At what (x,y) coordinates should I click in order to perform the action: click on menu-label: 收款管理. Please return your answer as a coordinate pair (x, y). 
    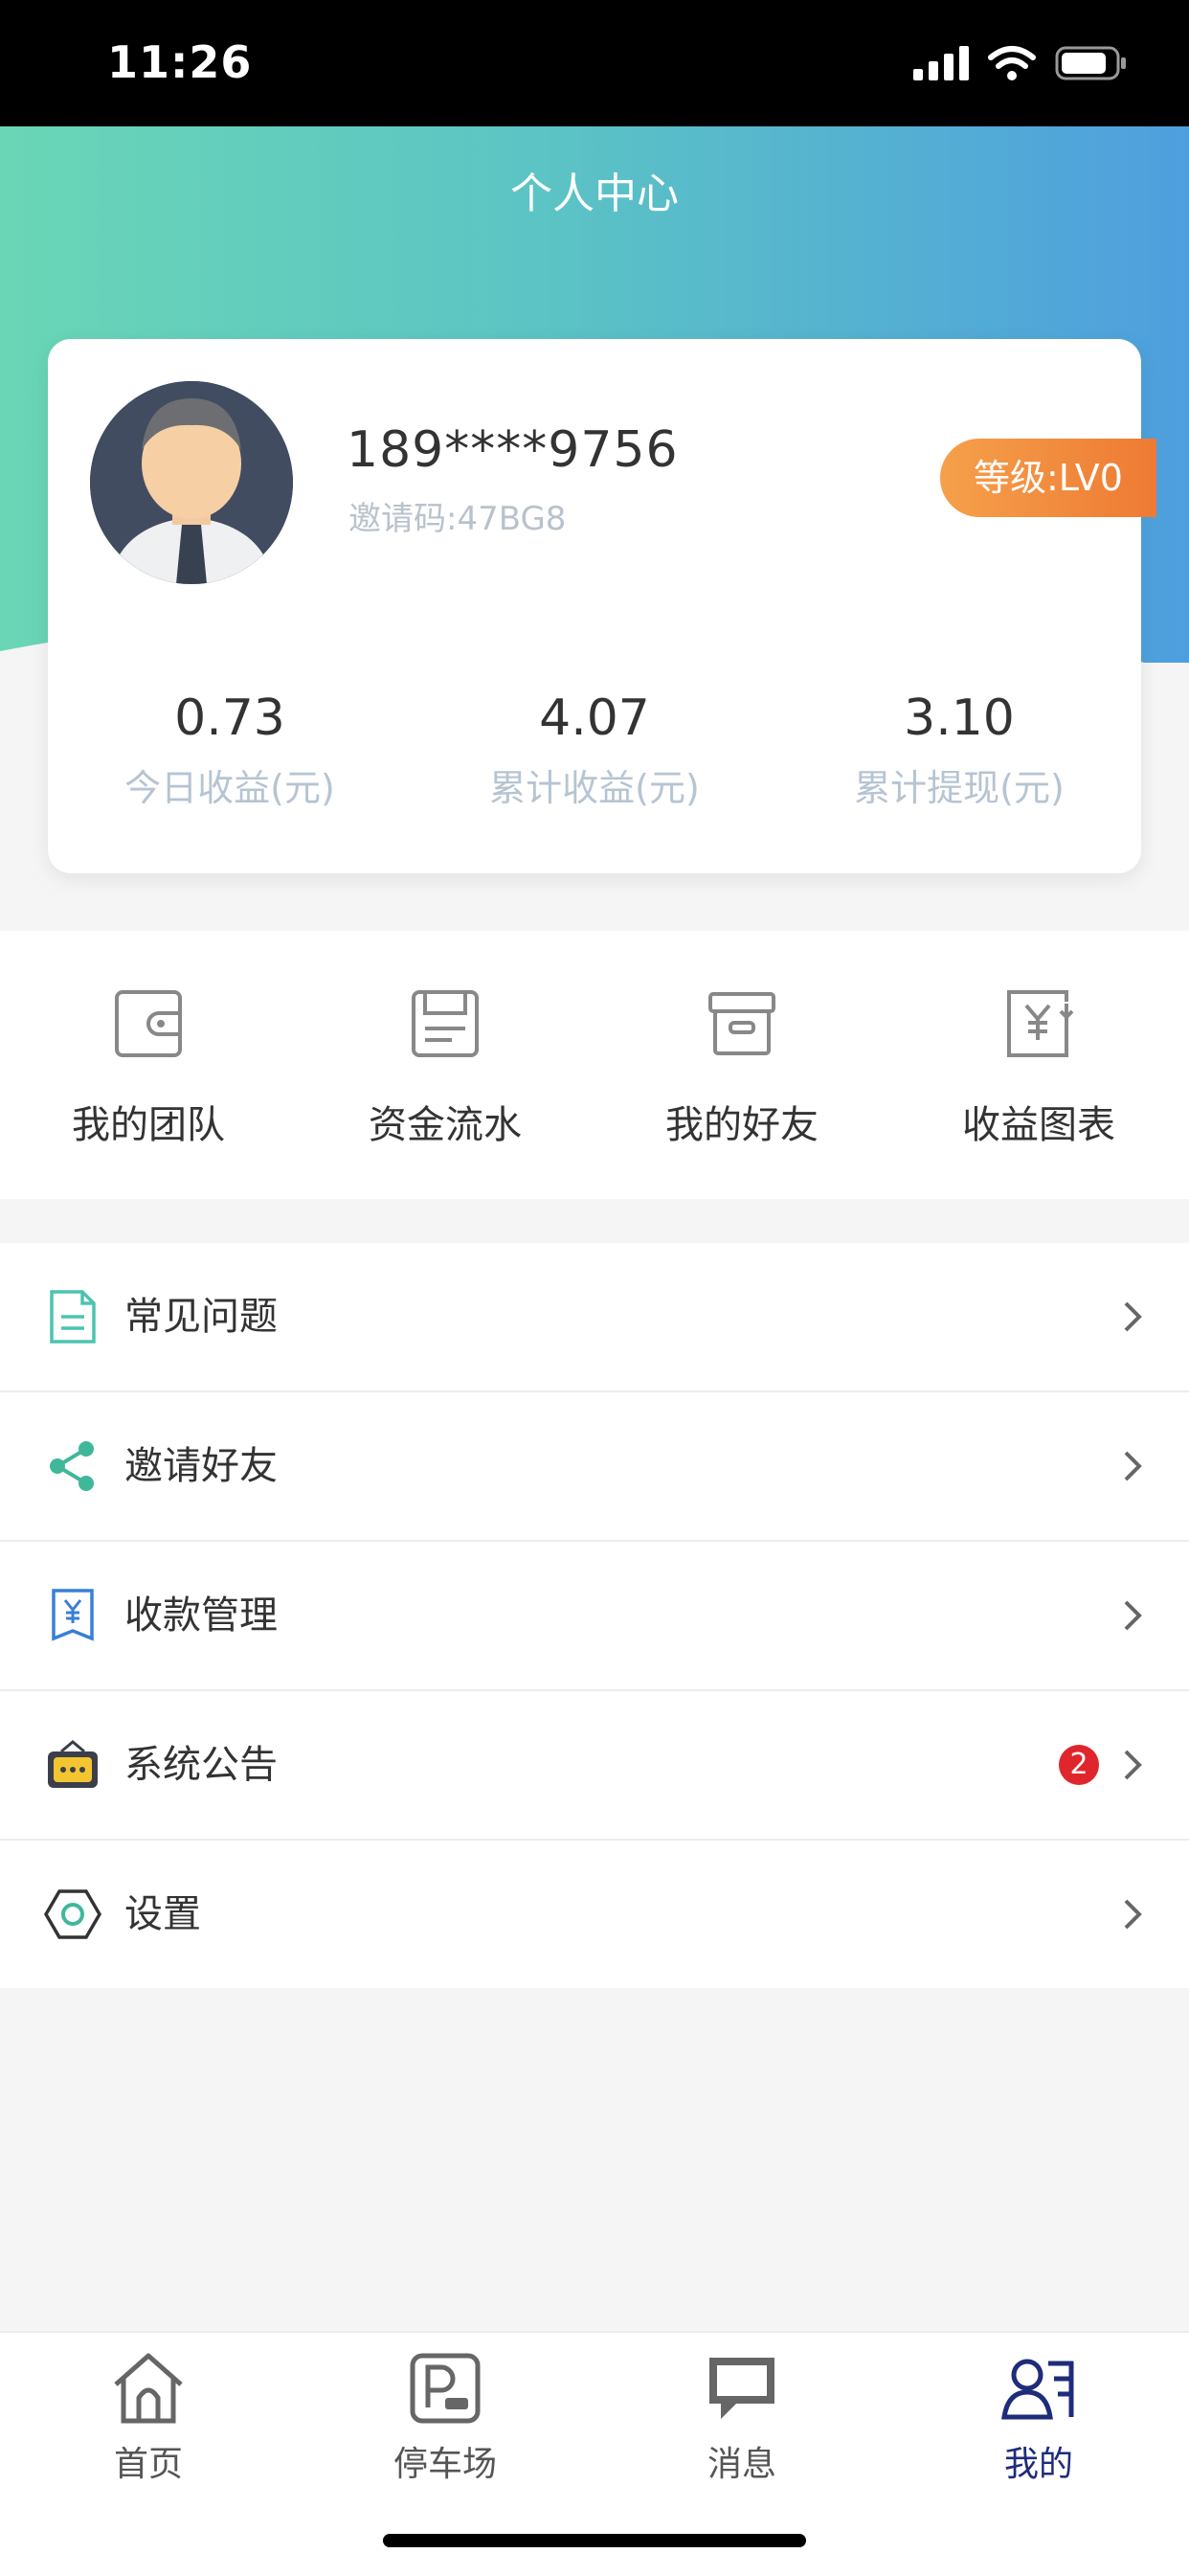
    Looking at the image, I should click on (201, 1615).